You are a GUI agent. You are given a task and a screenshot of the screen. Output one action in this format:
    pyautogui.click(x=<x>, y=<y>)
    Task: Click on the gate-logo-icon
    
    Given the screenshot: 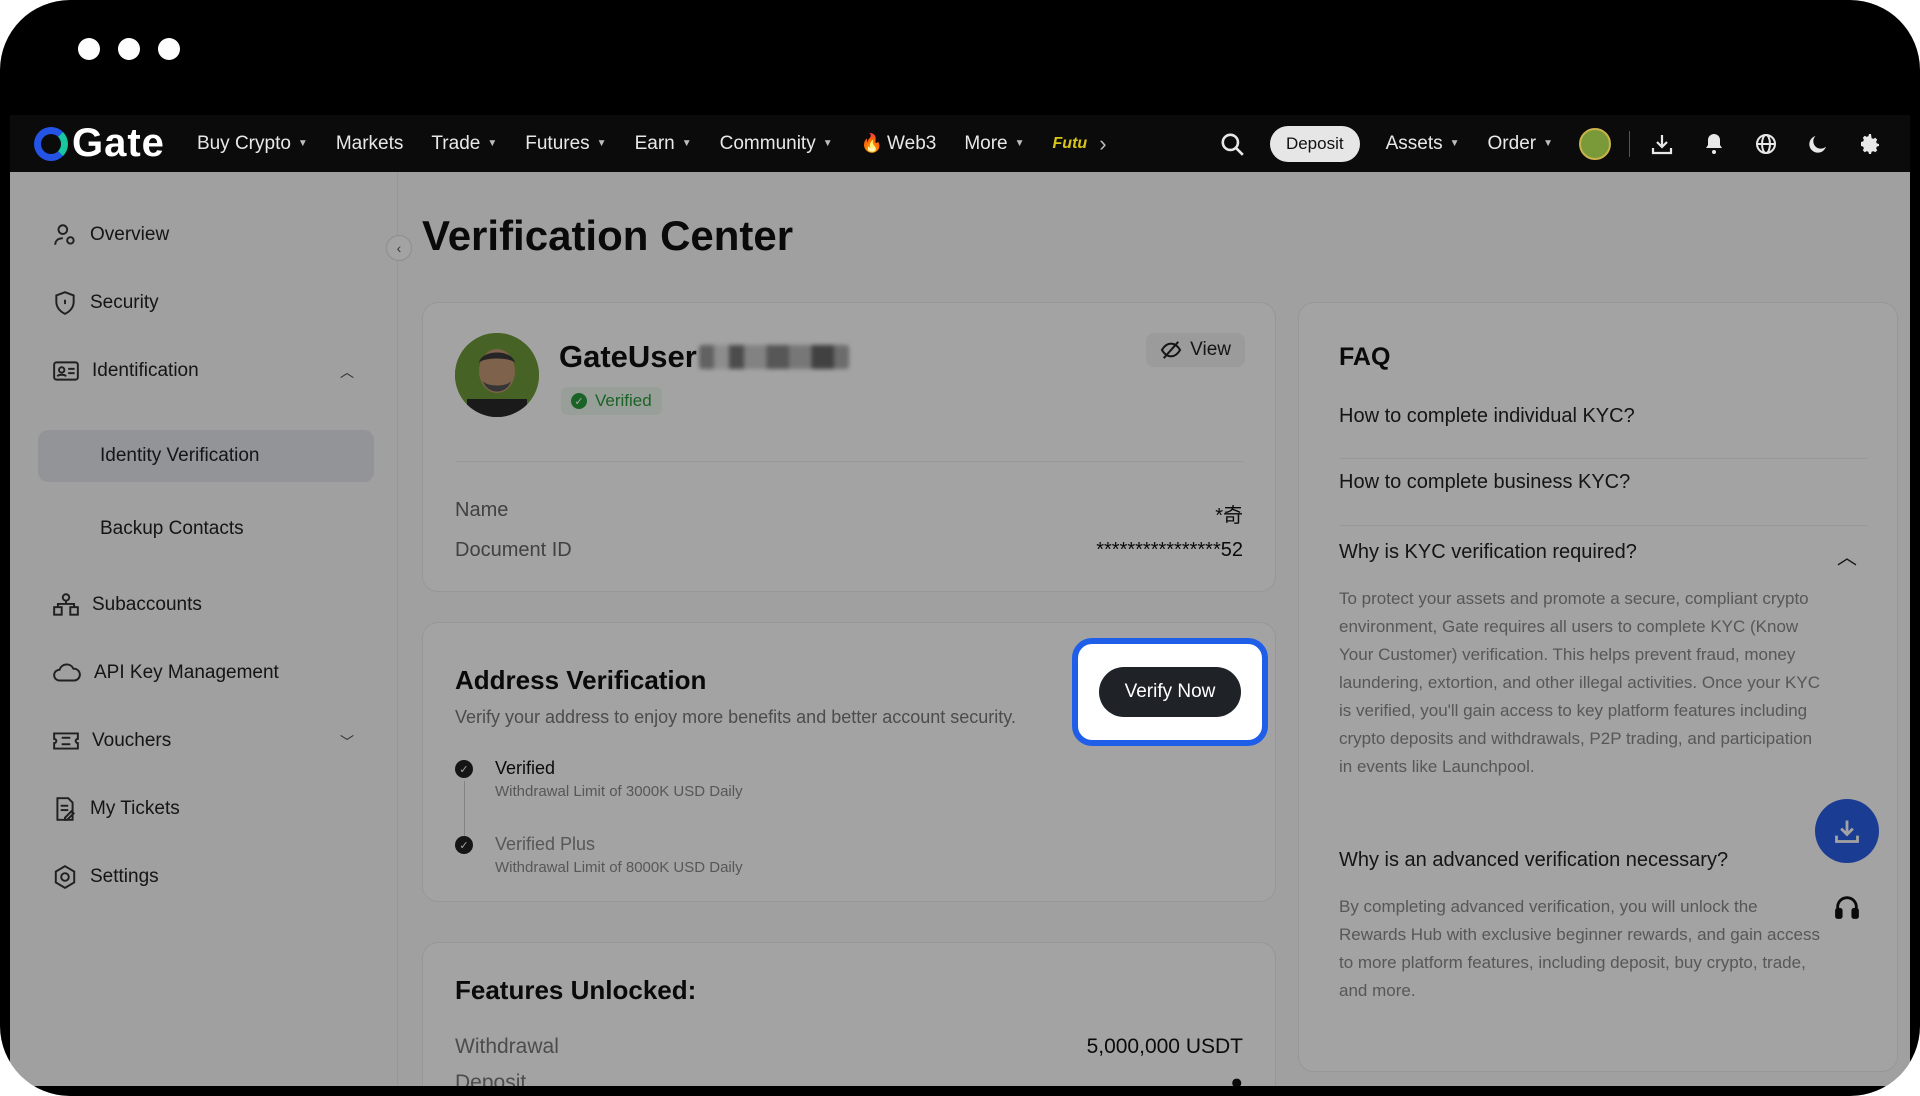 What is the action you would take?
    pyautogui.click(x=51, y=143)
    